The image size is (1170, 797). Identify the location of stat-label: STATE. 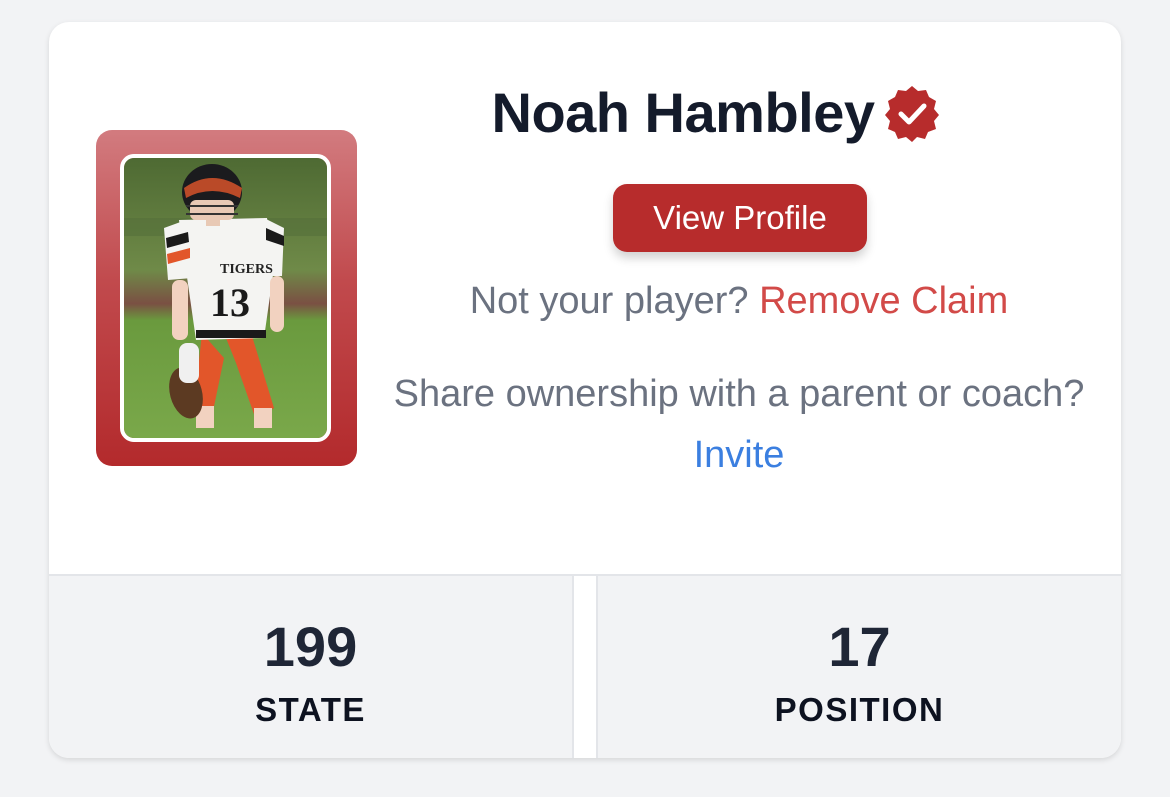
(310, 709).